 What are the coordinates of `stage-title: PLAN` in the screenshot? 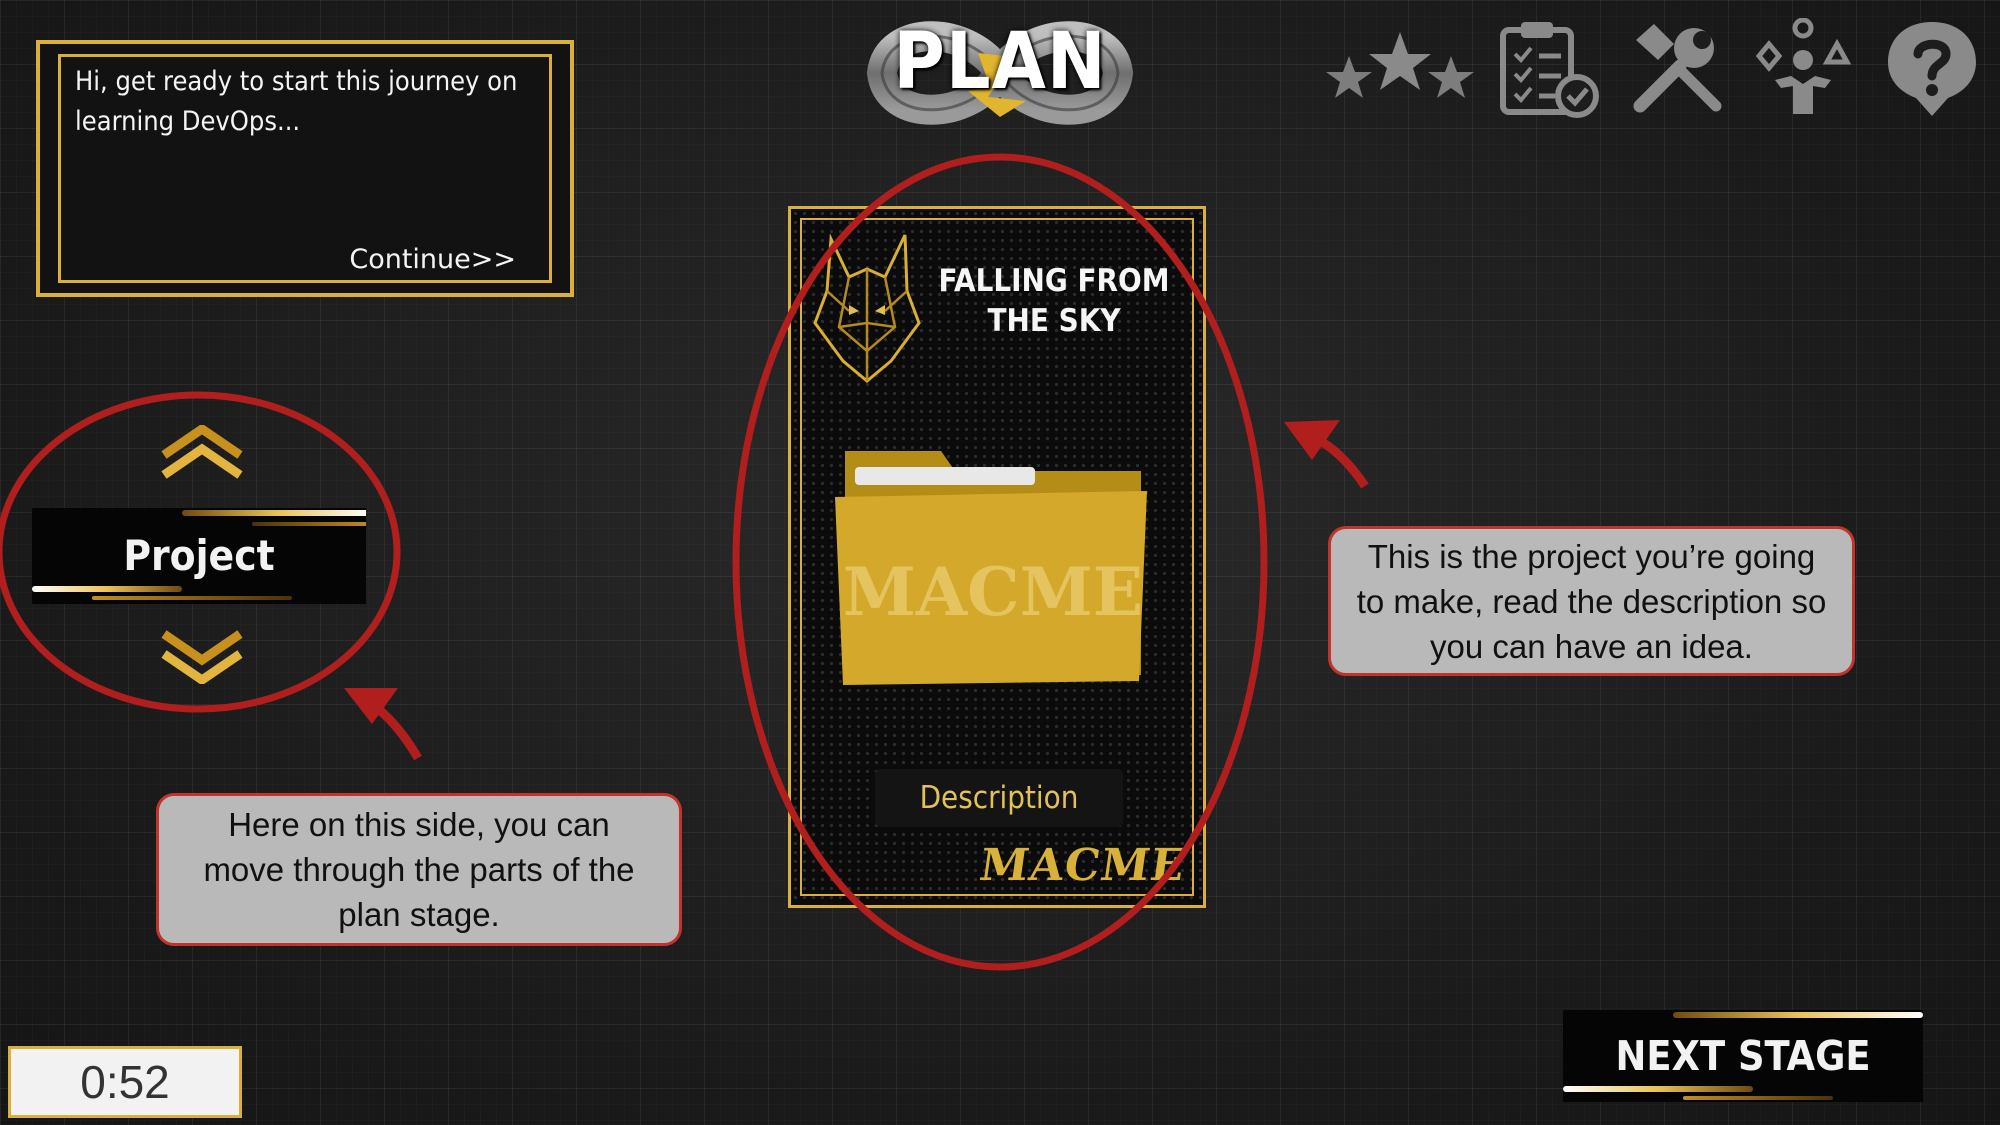 It's located at (1000, 62).